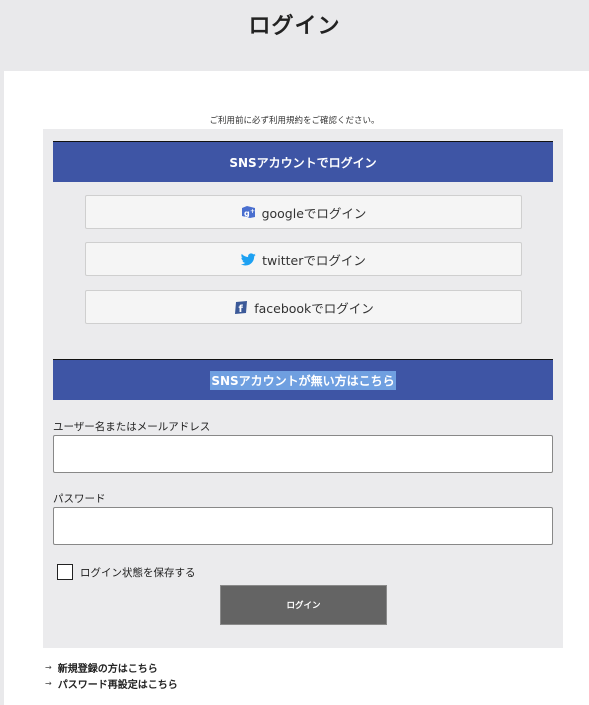  I want to click on register-link: → 新規登録の方はこちら, so click(101, 667).